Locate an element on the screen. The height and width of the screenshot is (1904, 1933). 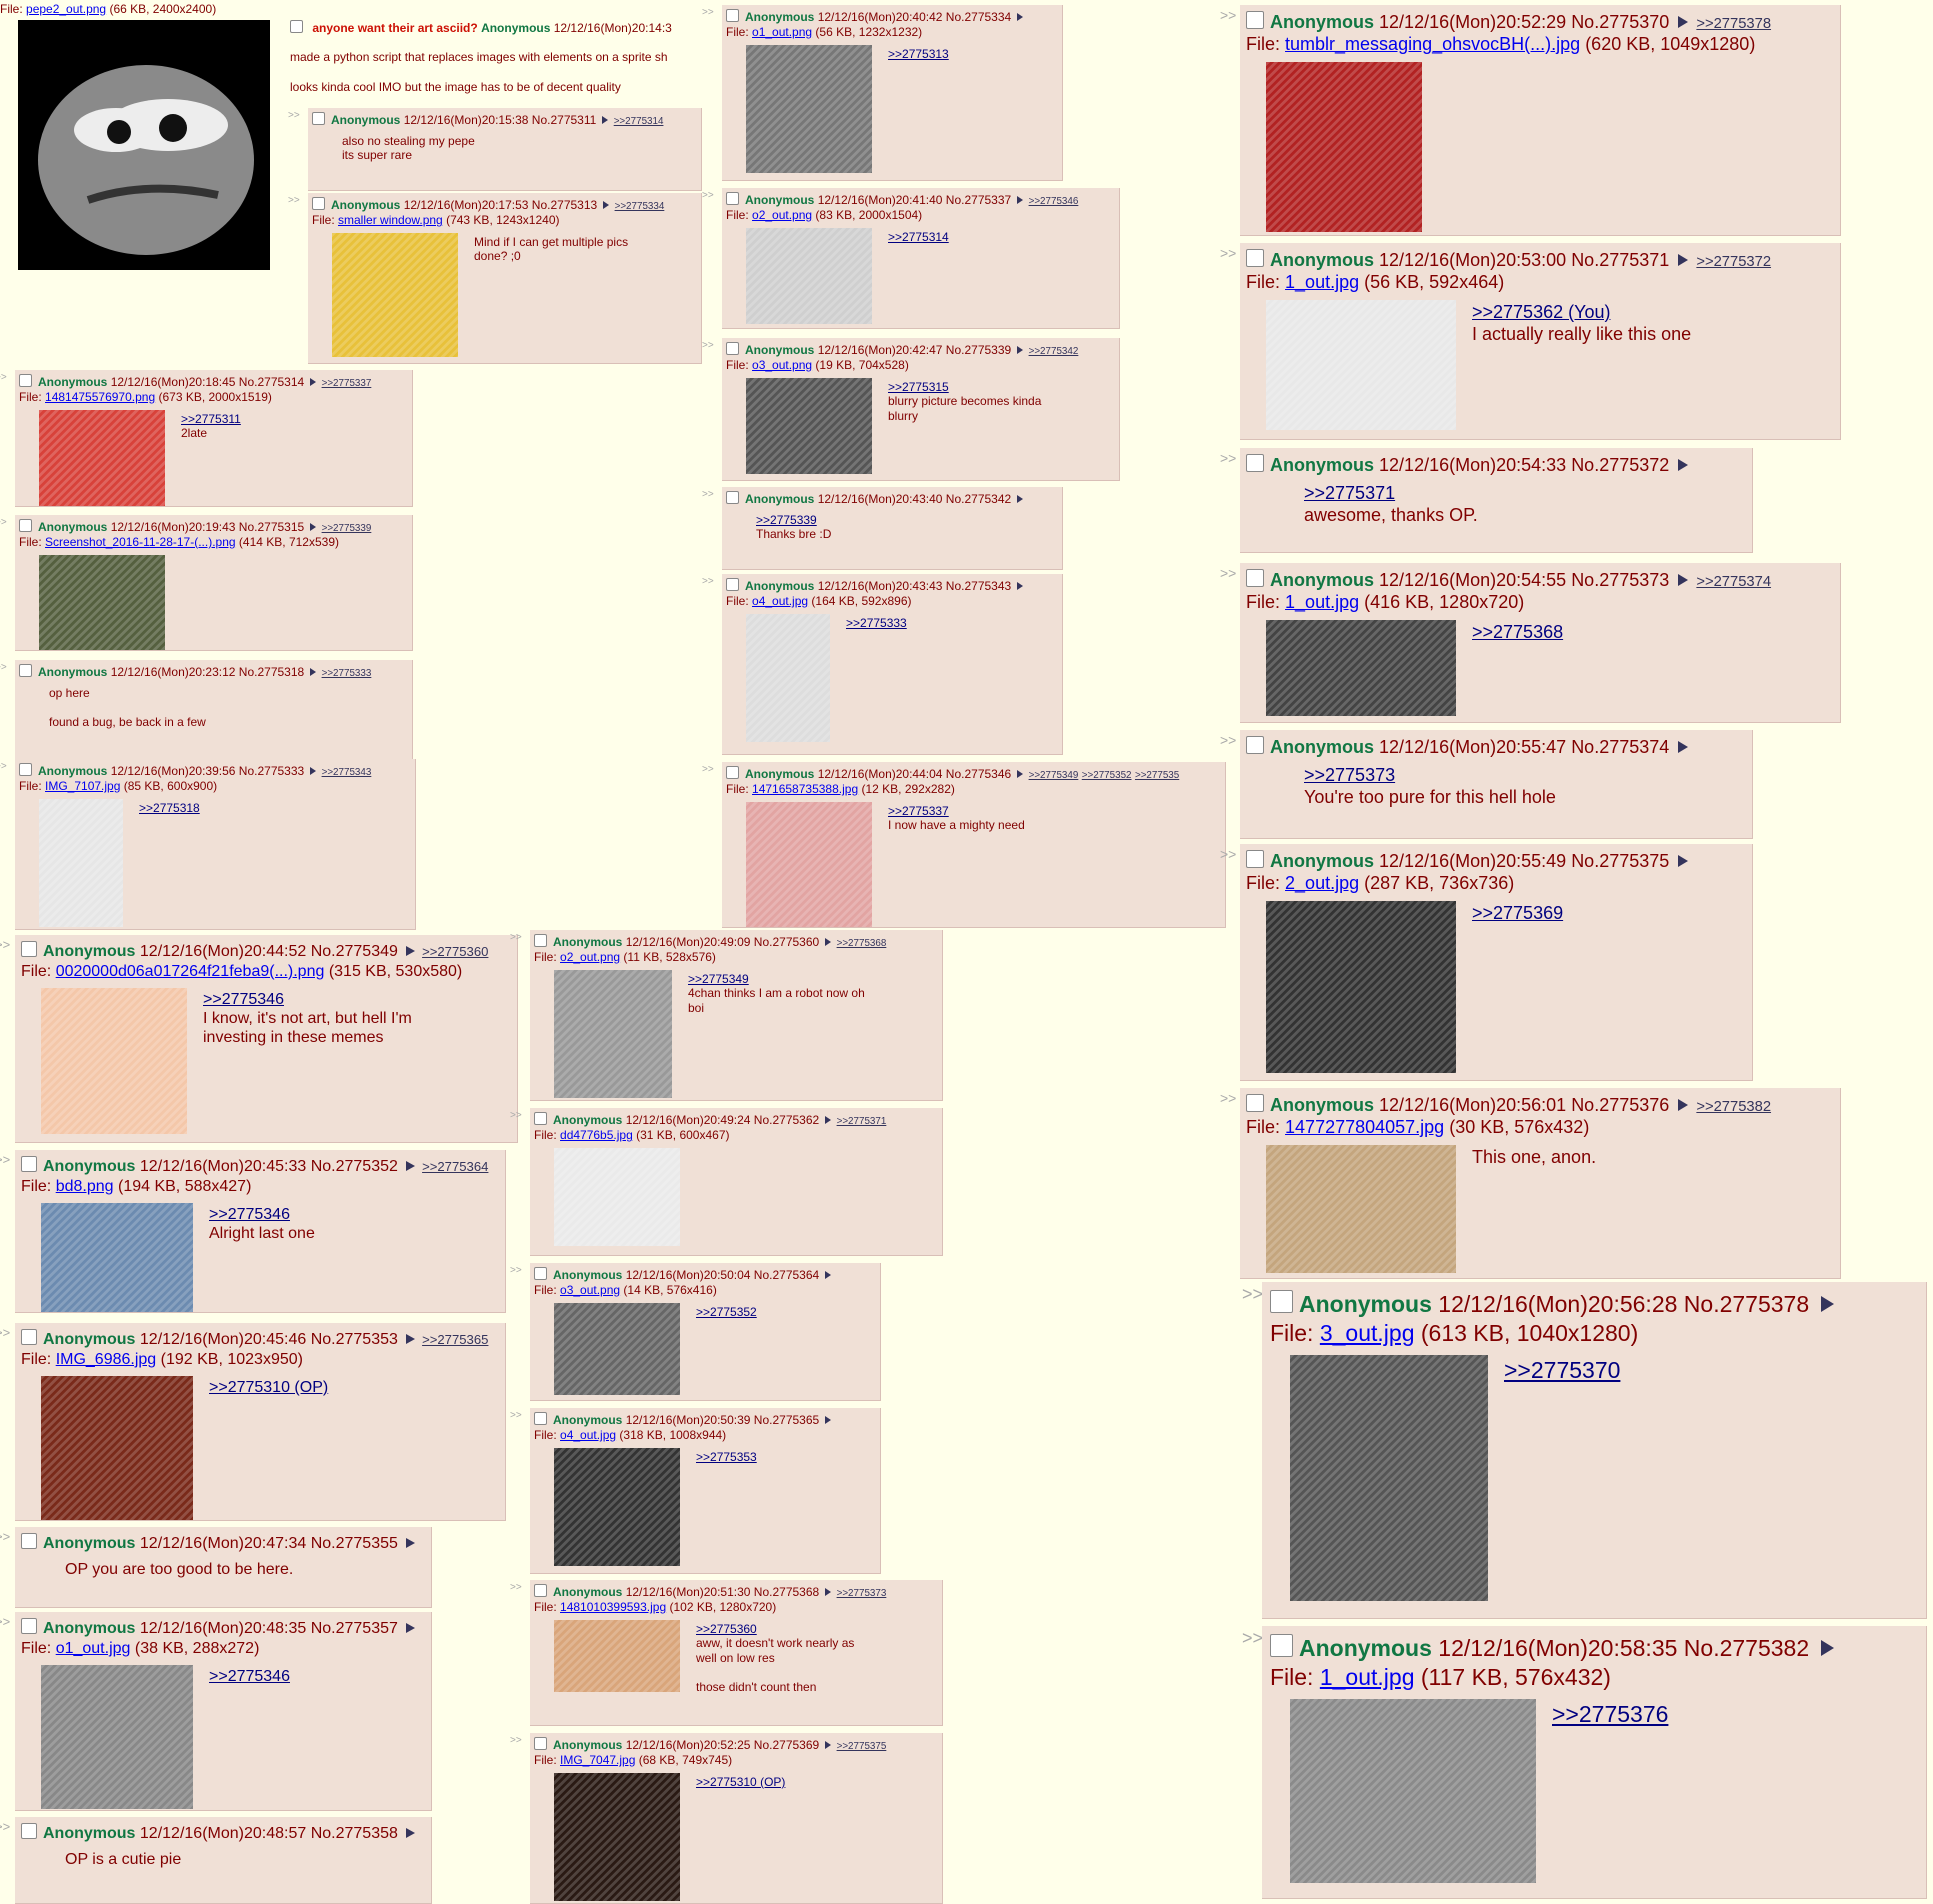
post-number: No.2775365 is located at coordinates (786, 1420).